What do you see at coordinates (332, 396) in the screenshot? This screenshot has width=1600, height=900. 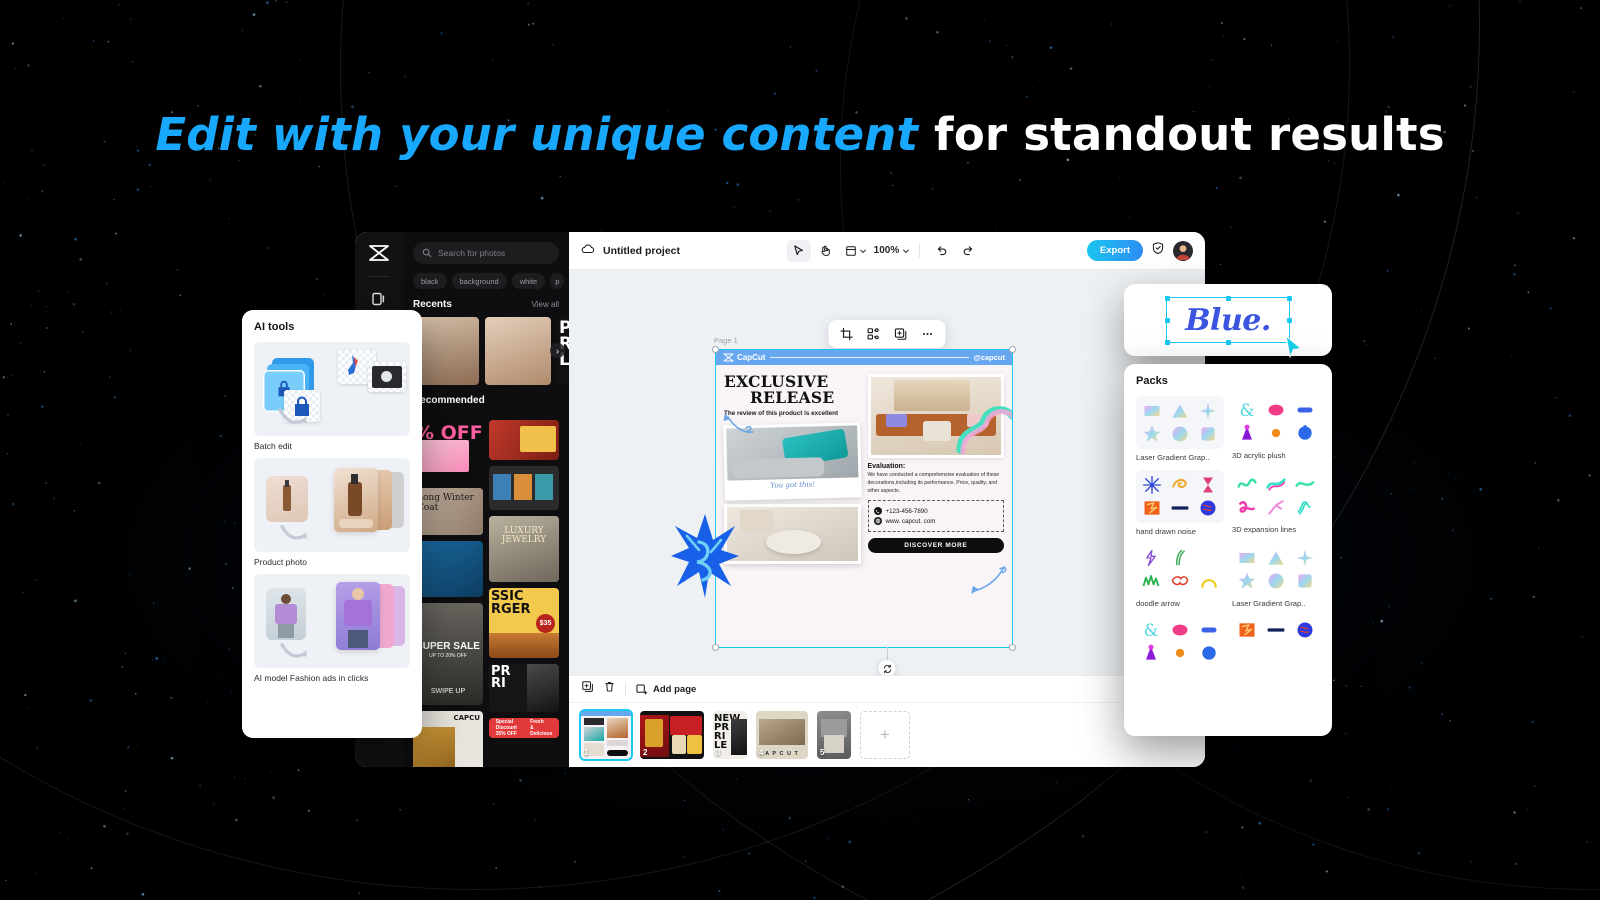 I see `ai-tool-item: Batch edit` at bounding box center [332, 396].